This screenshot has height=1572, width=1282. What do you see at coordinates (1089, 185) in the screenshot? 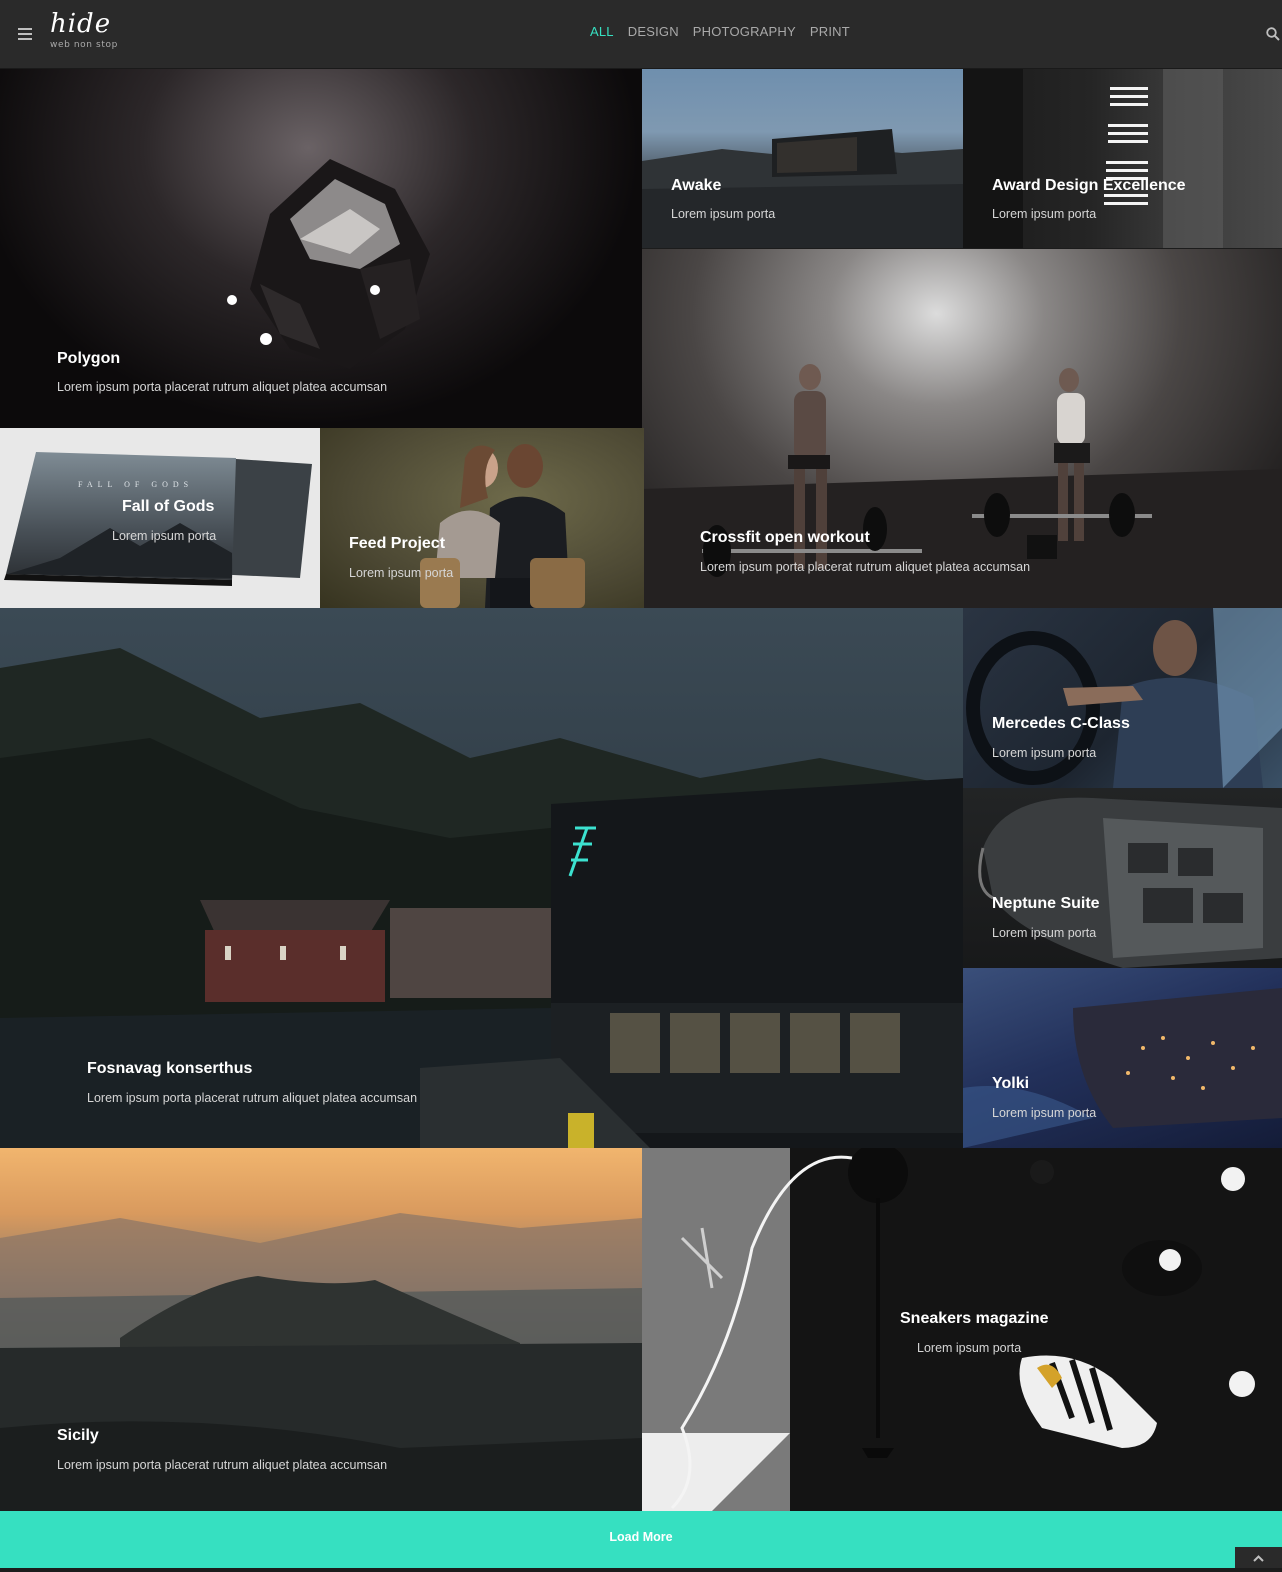
I see `item-title: Award Design Excellence` at bounding box center [1089, 185].